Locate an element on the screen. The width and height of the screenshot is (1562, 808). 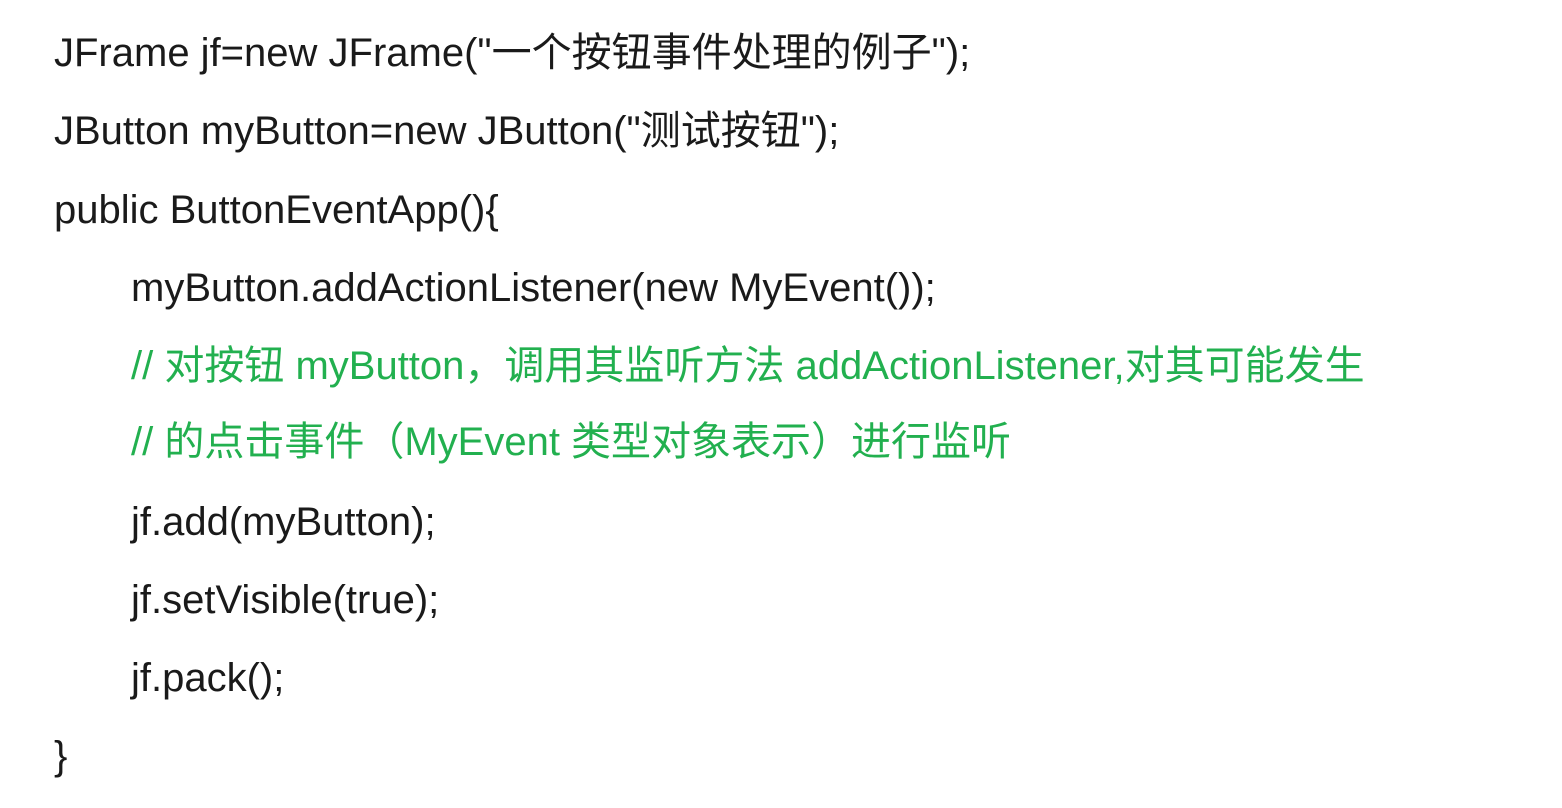
code-line: jf.add(myButton); is located at coordinates (283, 522).